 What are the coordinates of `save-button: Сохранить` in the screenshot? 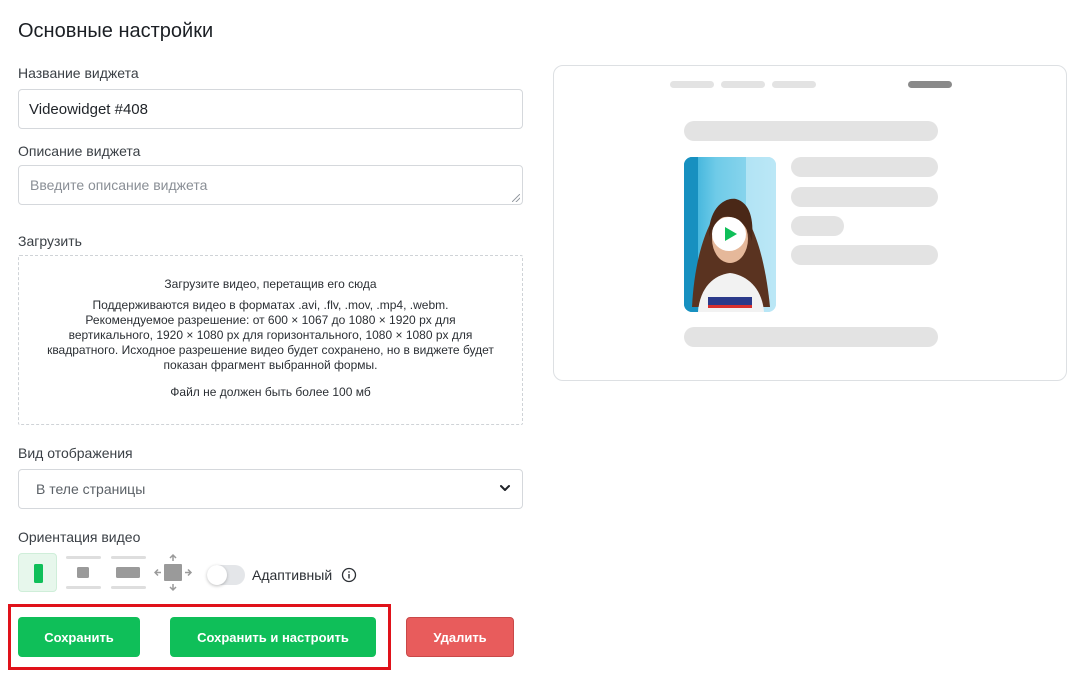 It's located at (79, 637).